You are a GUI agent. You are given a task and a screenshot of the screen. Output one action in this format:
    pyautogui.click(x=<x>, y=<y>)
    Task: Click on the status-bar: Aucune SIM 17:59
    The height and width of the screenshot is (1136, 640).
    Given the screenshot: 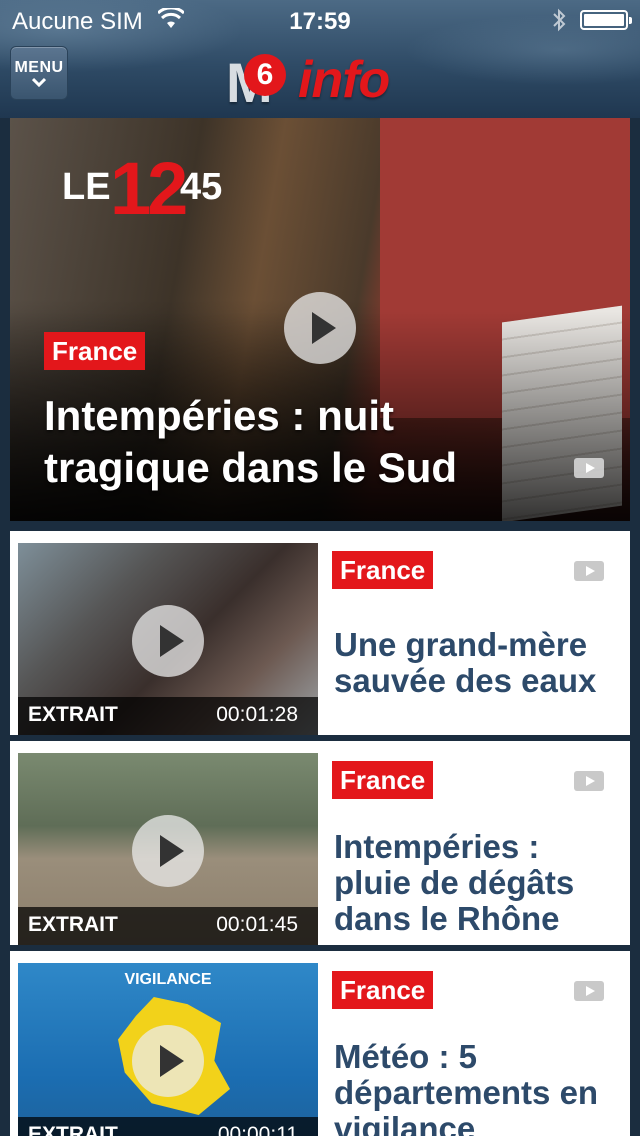 What is the action you would take?
    pyautogui.click(x=320, y=20)
    